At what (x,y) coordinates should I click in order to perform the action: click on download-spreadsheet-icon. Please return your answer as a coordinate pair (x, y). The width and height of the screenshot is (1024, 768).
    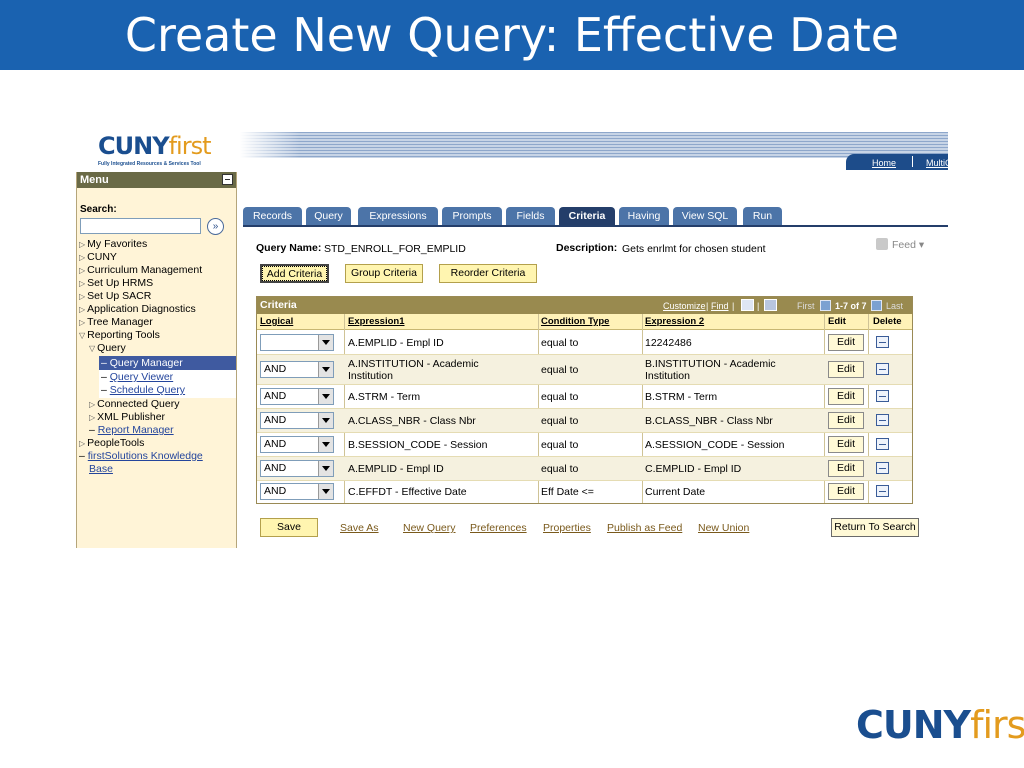
    Looking at the image, I should click on (770, 305).